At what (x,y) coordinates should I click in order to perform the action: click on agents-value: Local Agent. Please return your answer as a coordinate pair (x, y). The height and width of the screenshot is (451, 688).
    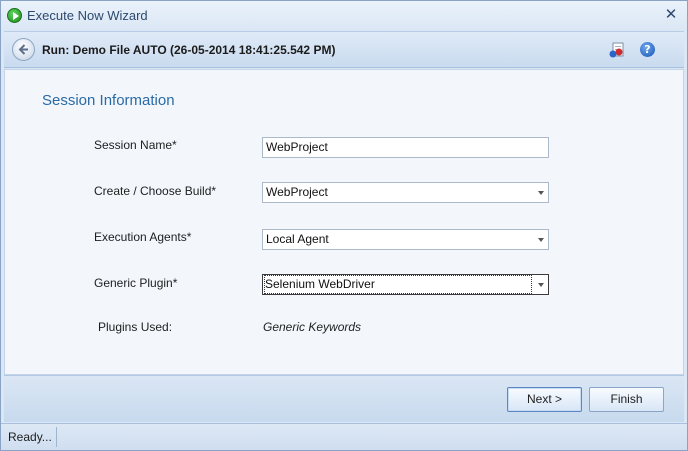
    Looking at the image, I should click on (297, 239).